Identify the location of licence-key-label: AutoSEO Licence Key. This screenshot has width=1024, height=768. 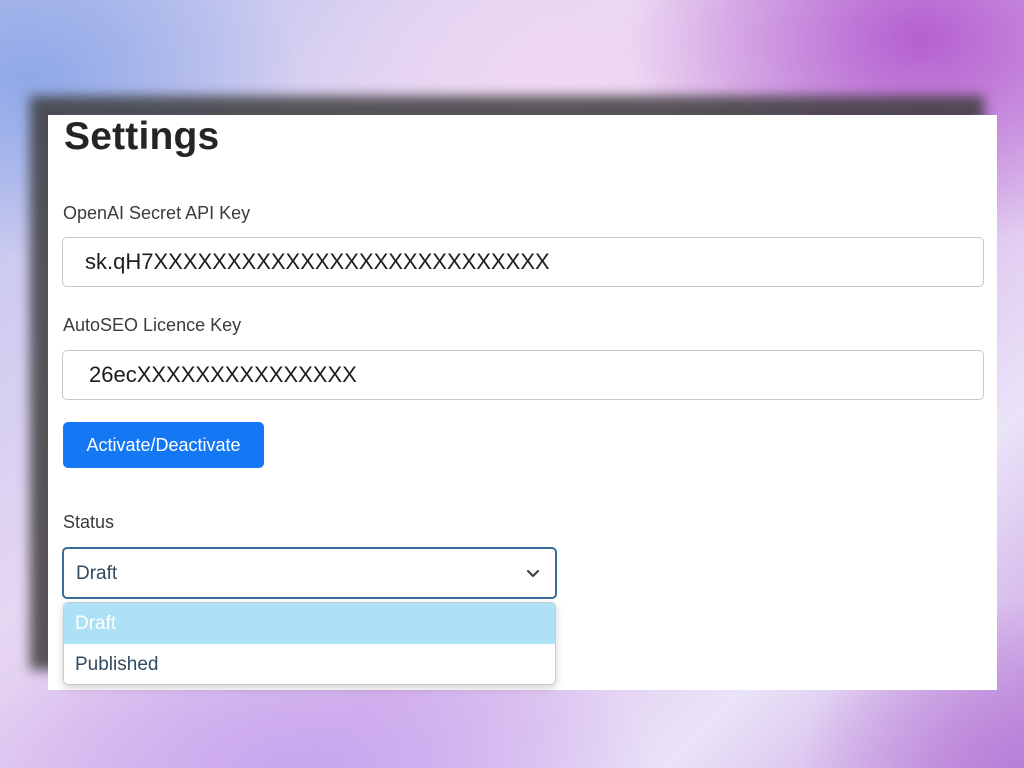
(152, 325).